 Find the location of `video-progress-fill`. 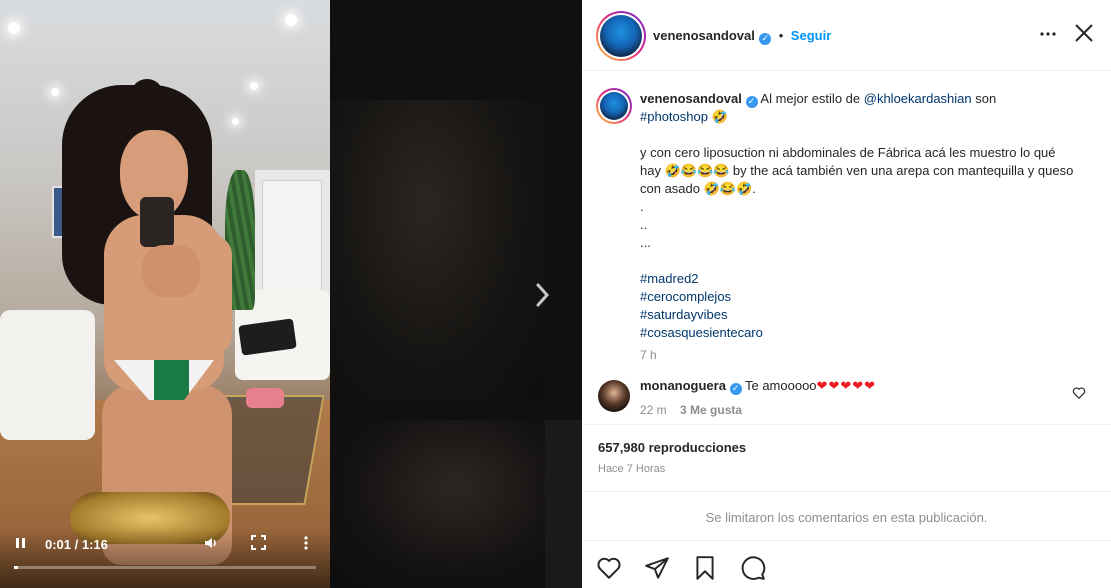

video-progress-fill is located at coordinates (16, 567).